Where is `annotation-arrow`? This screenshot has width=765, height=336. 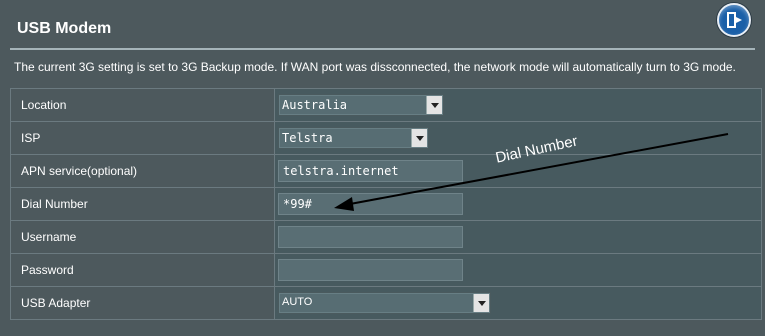 annotation-arrow is located at coordinates (531, 172).